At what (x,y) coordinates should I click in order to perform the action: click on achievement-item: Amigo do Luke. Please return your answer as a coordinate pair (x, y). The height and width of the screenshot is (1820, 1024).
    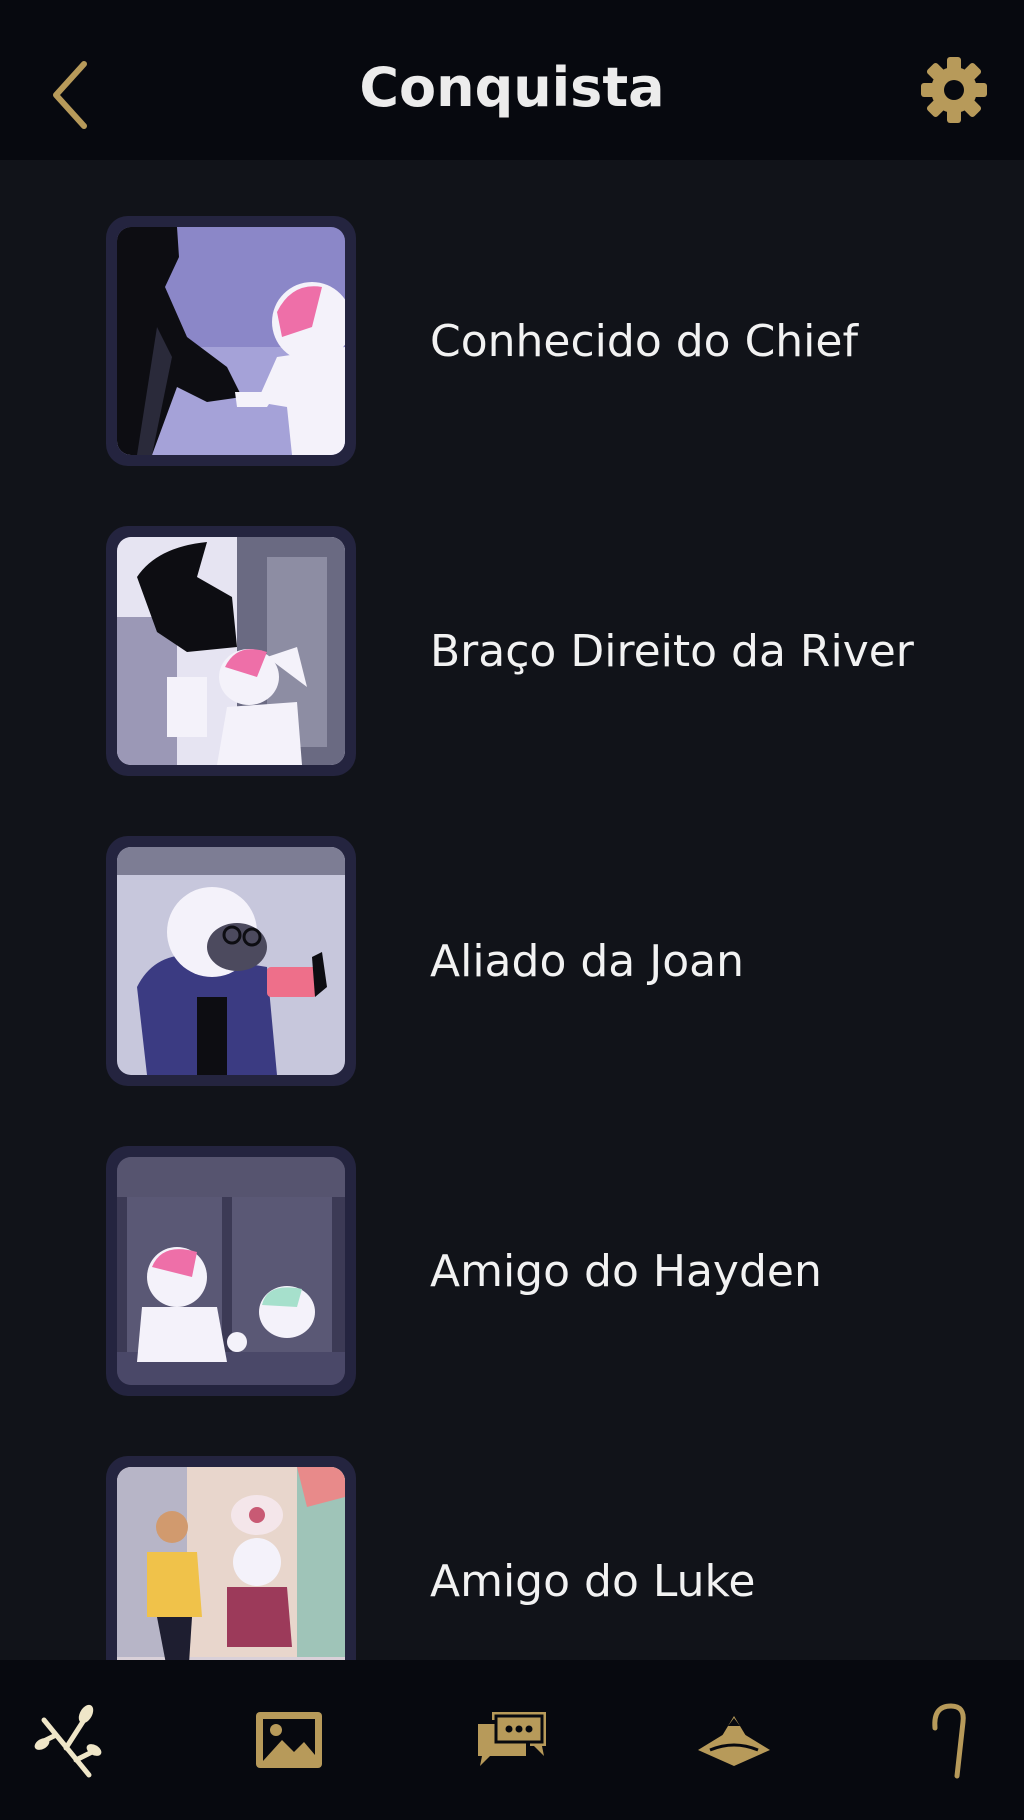
    Looking at the image, I should click on (512, 1558).